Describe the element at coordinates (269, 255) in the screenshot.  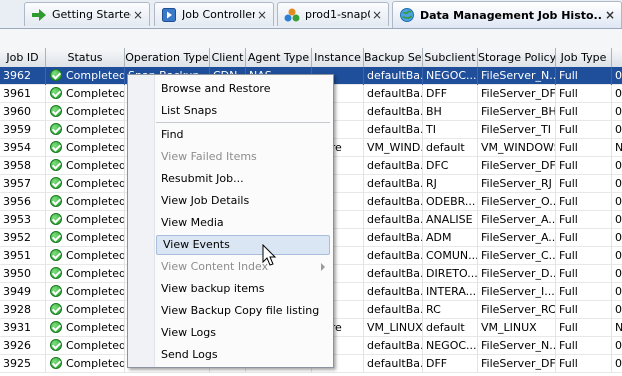
I see `mouse-cursor-icon` at that location.